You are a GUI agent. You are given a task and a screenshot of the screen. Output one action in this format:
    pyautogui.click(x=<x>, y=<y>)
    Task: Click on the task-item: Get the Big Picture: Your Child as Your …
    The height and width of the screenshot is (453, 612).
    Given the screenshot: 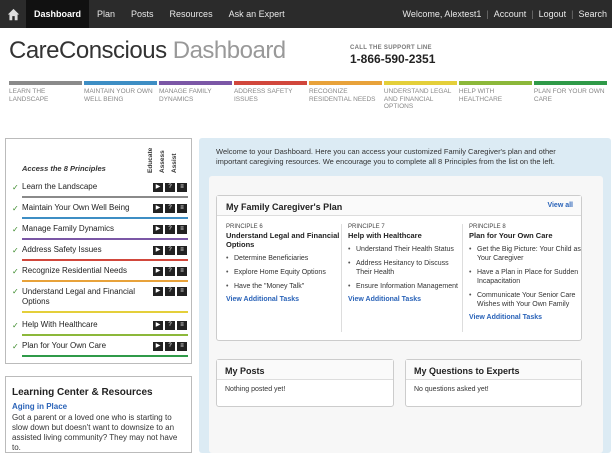 What is the action you would take?
    pyautogui.click(x=528, y=254)
    